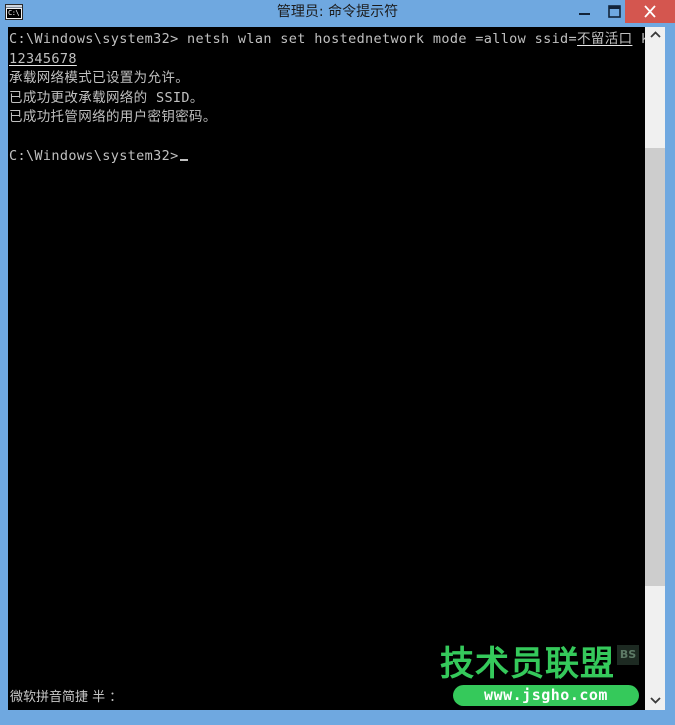 This screenshot has height=725, width=675. I want to click on scroll-down-button, so click(655, 701).